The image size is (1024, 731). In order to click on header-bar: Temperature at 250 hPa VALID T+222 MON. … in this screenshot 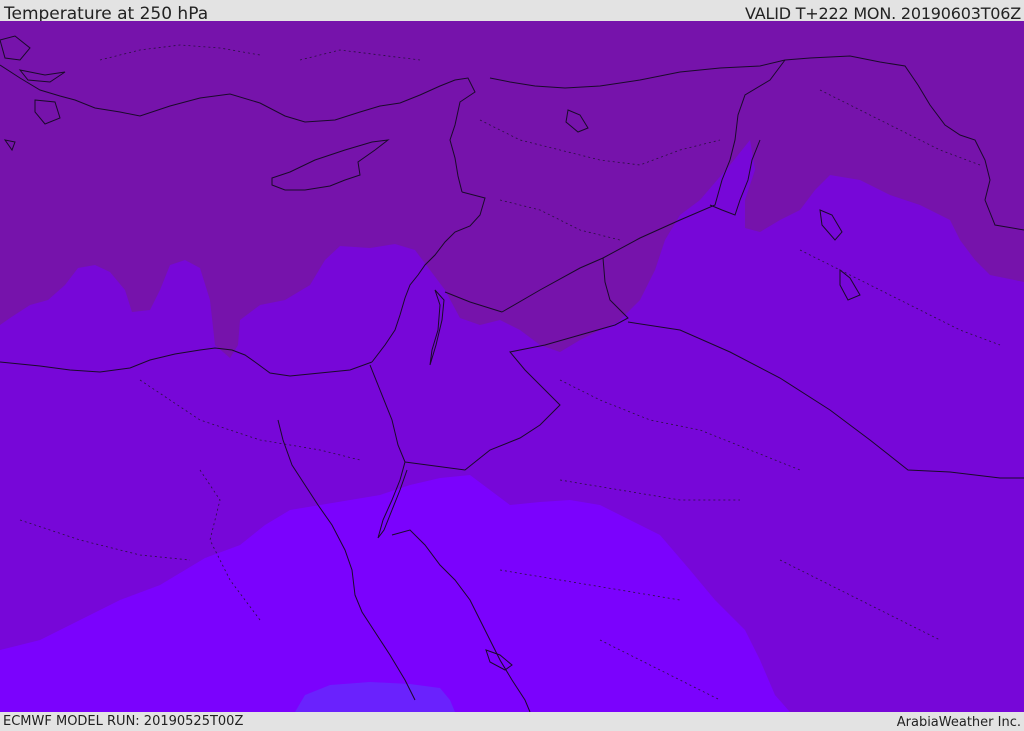, I will do `click(512, 12)`.